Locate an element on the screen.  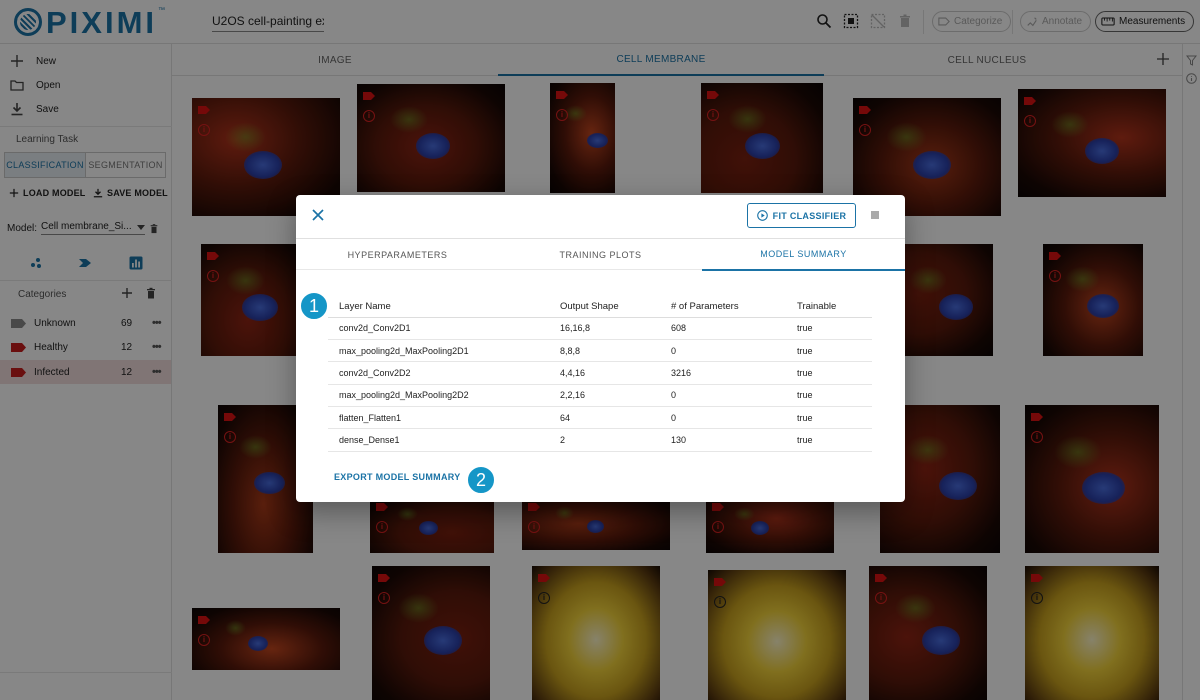
stop-icon is located at coordinates (875, 215).